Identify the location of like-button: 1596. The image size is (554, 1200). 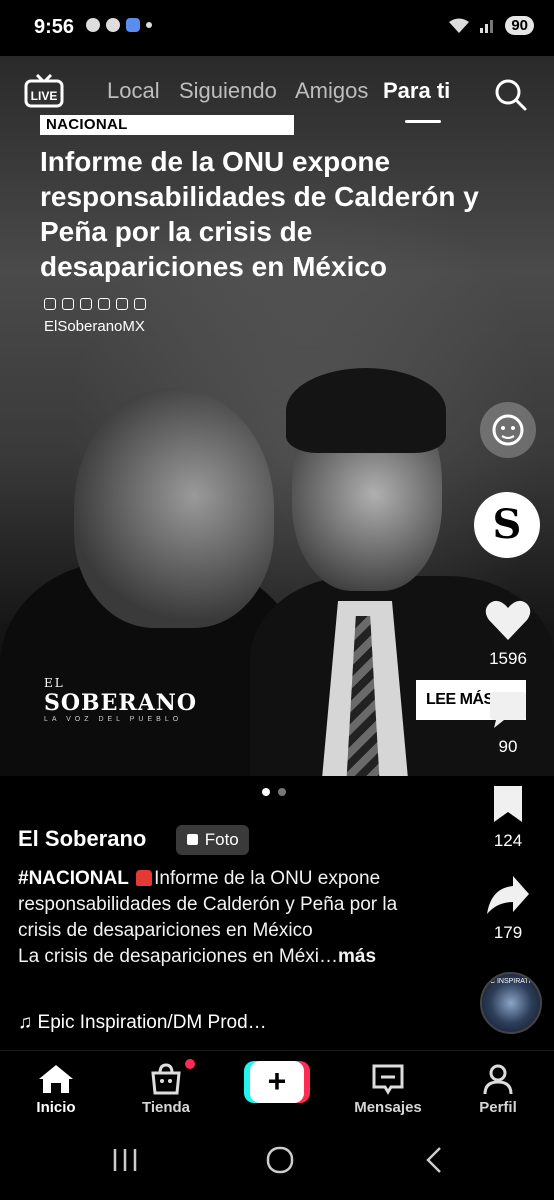
(506, 633).